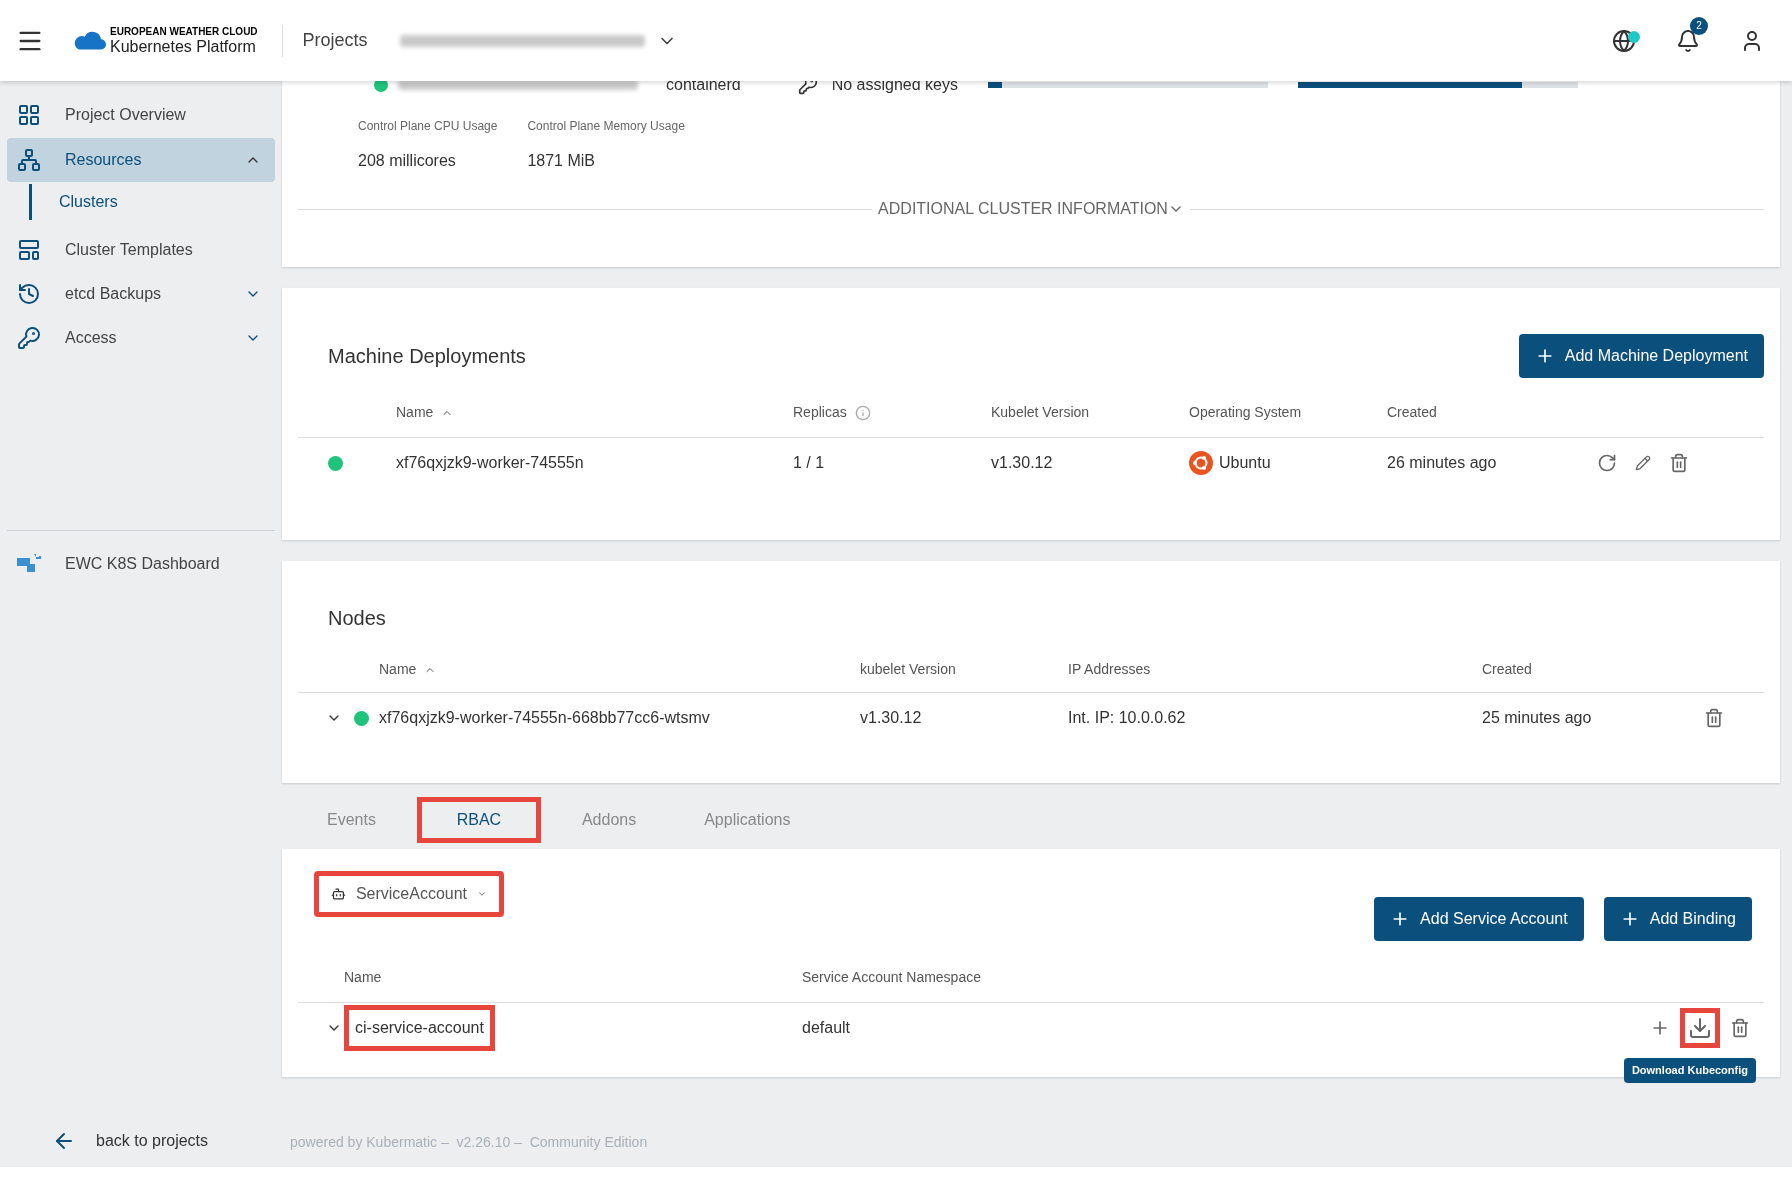  Describe the element at coordinates (1688, 40) in the screenshot. I see `notifications-bell-icon` at that location.